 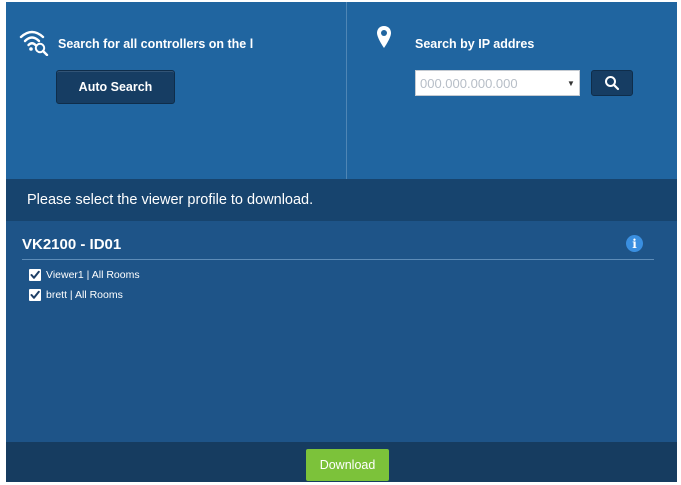 What do you see at coordinates (72, 244) in the screenshot?
I see `device-title: VK2100 - ID01` at bounding box center [72, 244].